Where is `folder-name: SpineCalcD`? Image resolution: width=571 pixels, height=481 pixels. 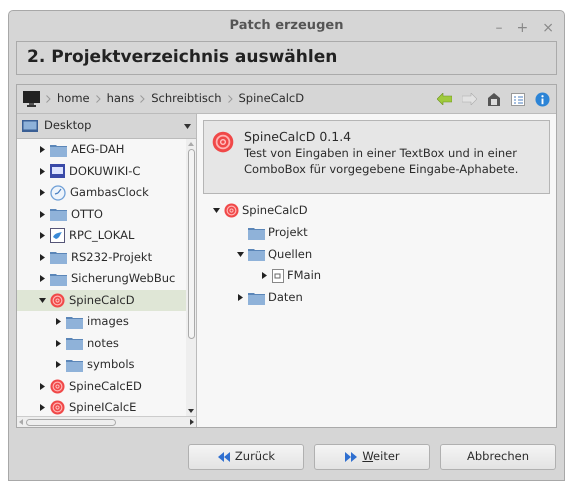
folder-name: SpineCalcD is located at coordinates (102, 300).